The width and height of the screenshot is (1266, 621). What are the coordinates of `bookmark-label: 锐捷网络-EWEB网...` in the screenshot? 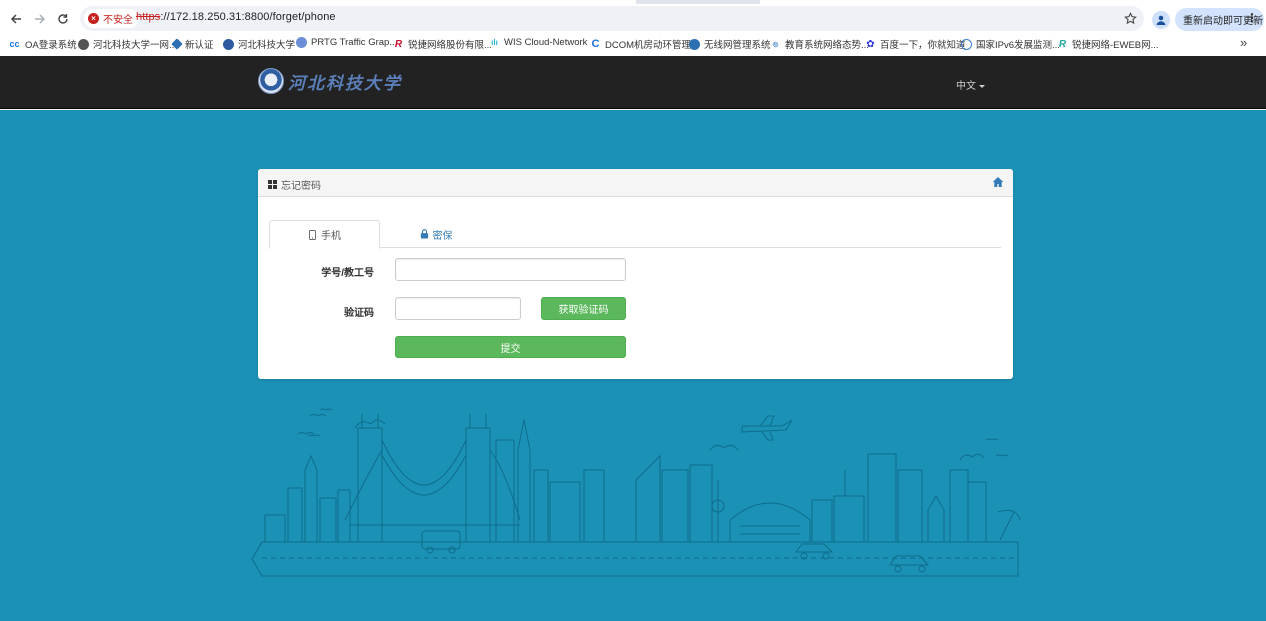 It's located at (1115, 45).